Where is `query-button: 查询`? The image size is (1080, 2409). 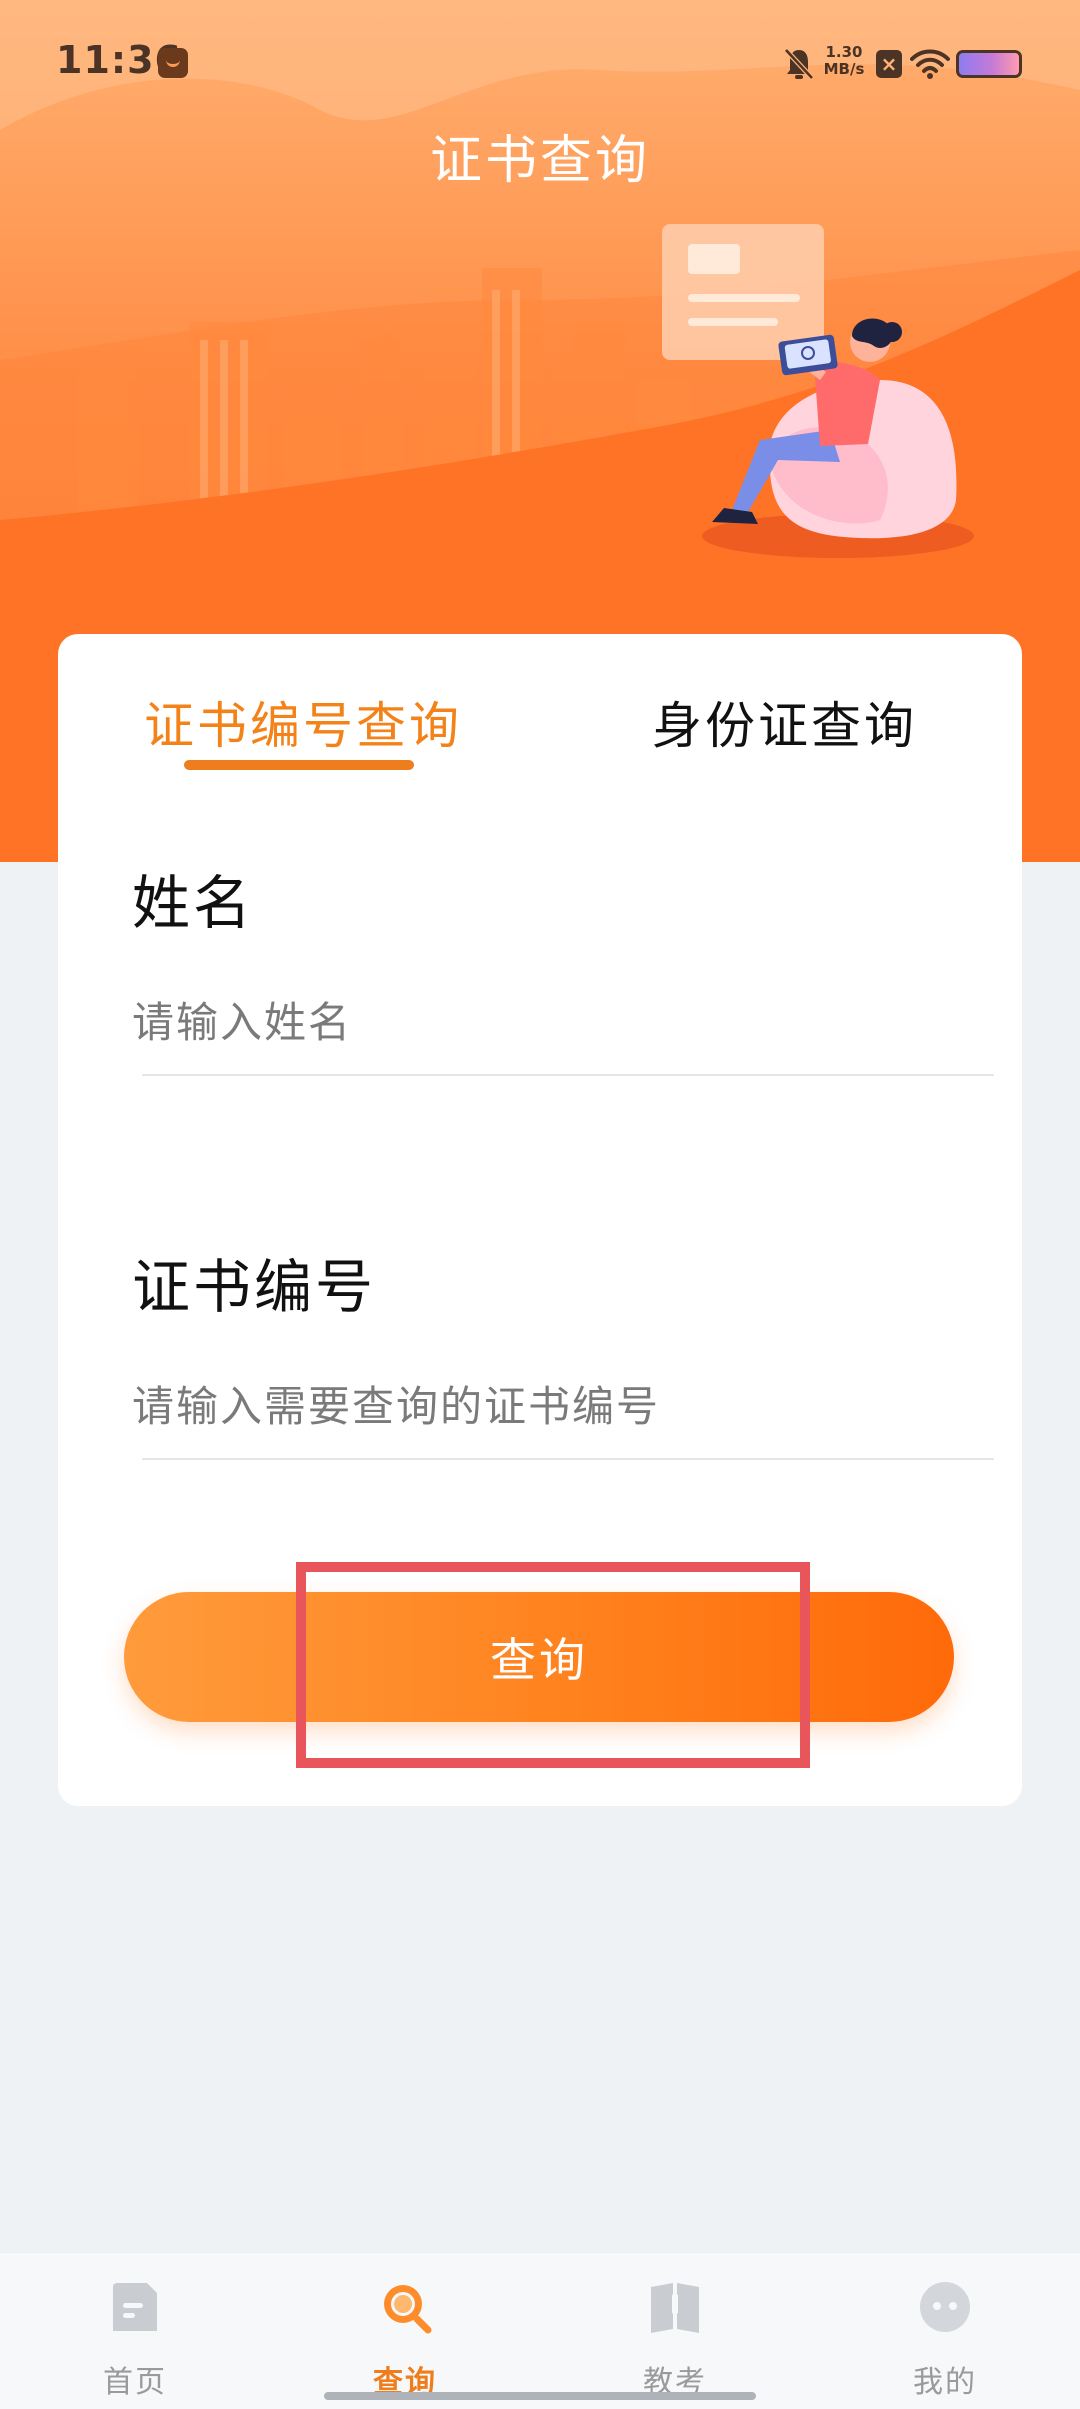 query-button: 查询 is located at coordinates (539, 1657).